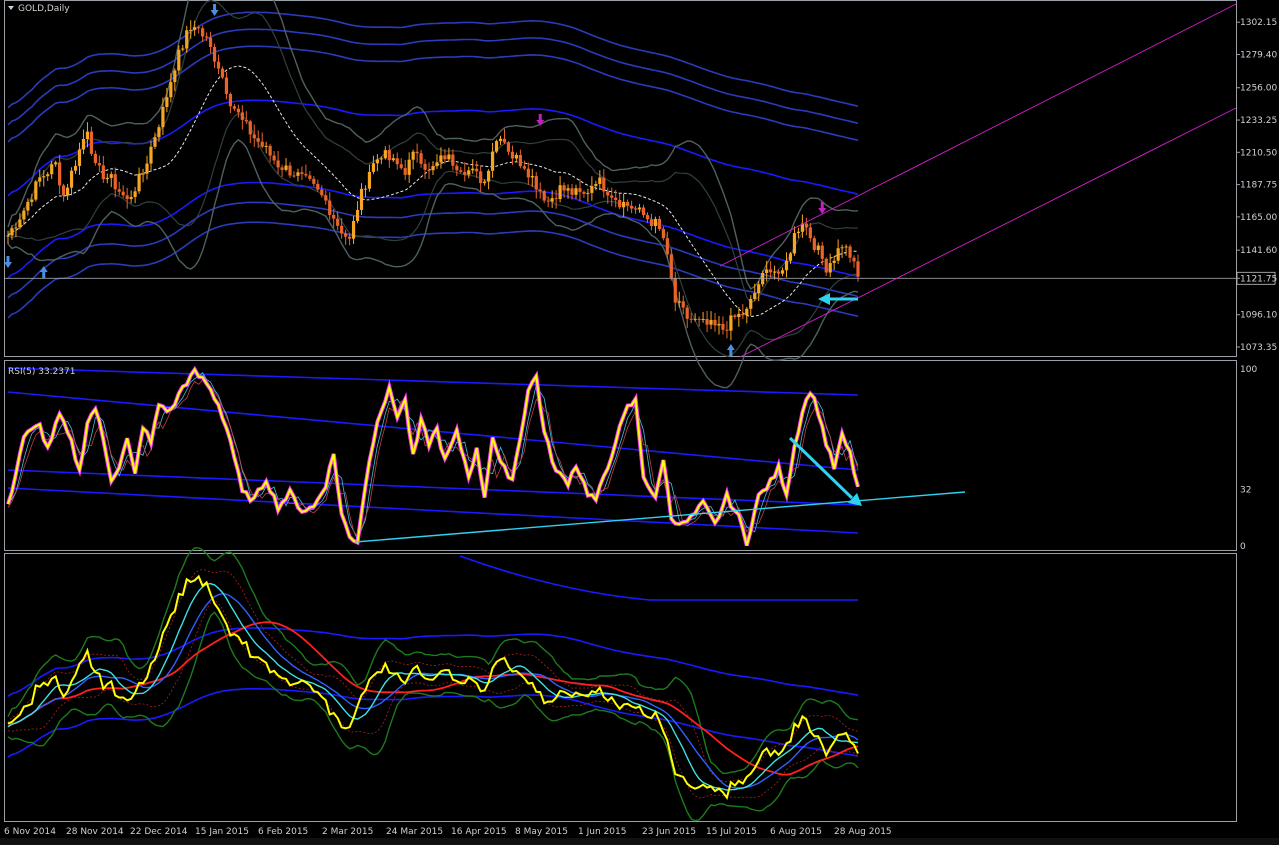 Image resolution: width=1279 pixels, height=845 pixels. What do you see at coordinates (1258, 23) in the screenshot?
I see `price-tick-label: 1302.15` at bounding box center [1258, 23].